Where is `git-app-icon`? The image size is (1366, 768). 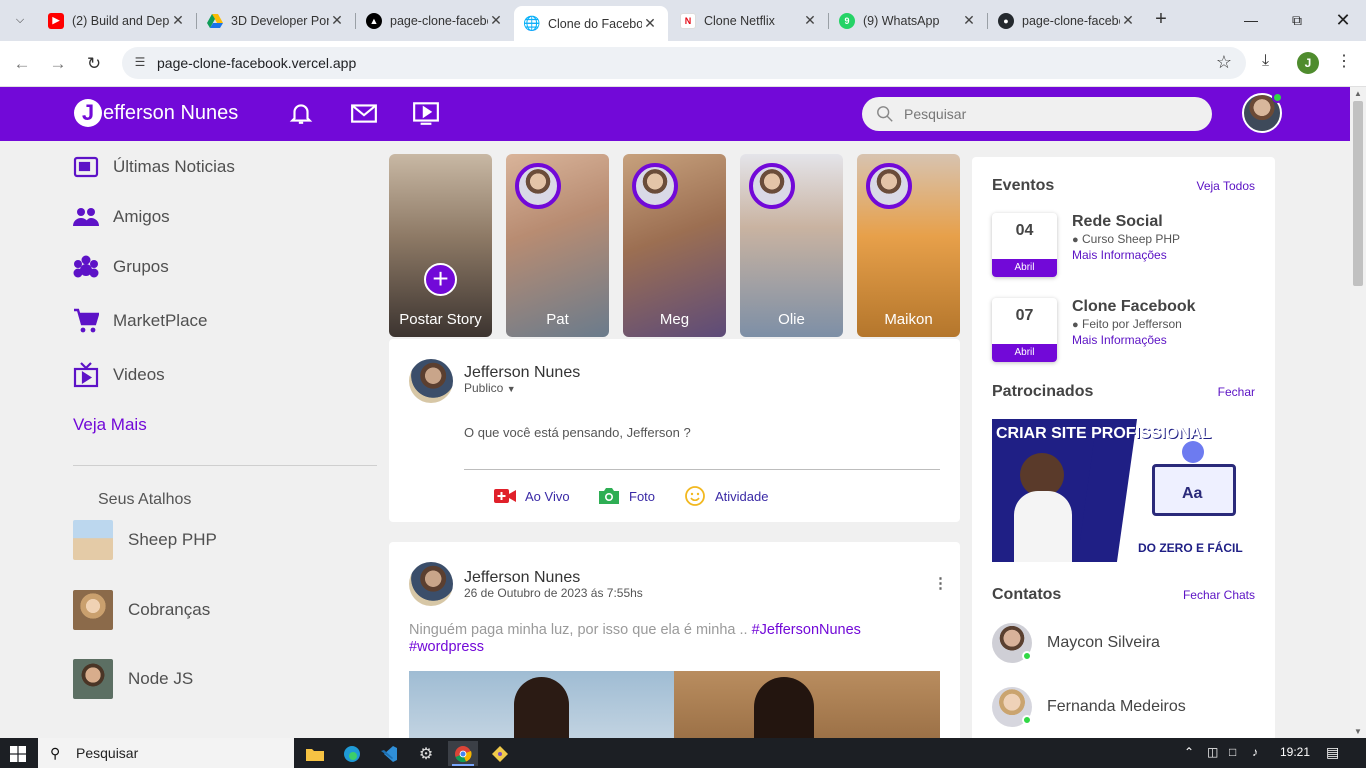 git-app-icon is located at coordinates (500, 753).